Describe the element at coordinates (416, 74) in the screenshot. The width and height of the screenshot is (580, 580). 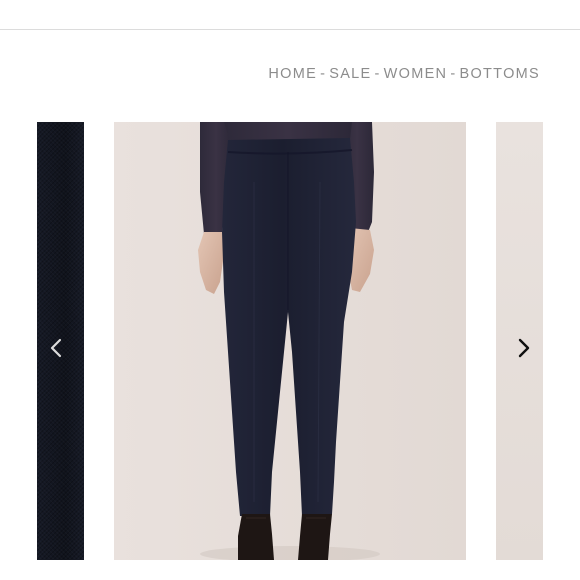
I see `breadcrumb-women: WOMEN` at that location.